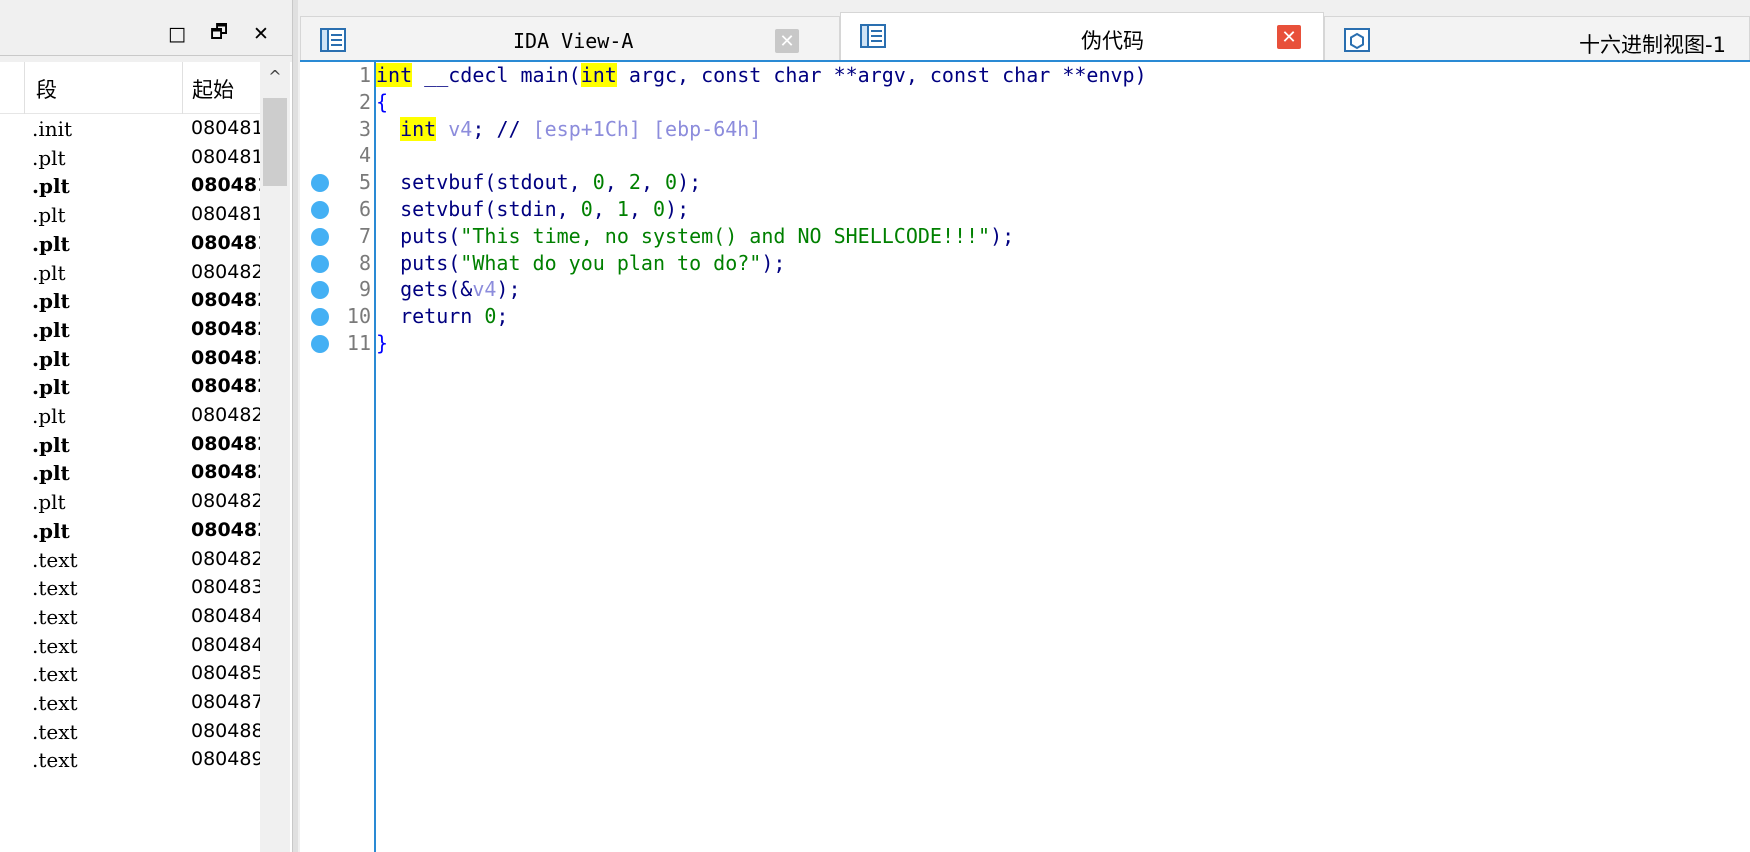  What do you see at coordinates (130, 675) in the screenshot?
I see `table-row: .text 08048500` at bounding box center [130, 675].